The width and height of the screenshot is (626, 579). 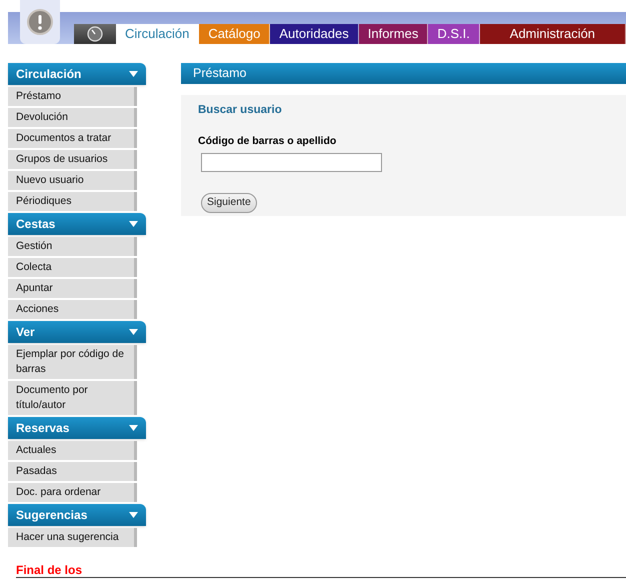 What do you see at coordinates (219, 73) in the screenshot?
I see `panel-title: Préstamo` at bounding box center [219, 73].